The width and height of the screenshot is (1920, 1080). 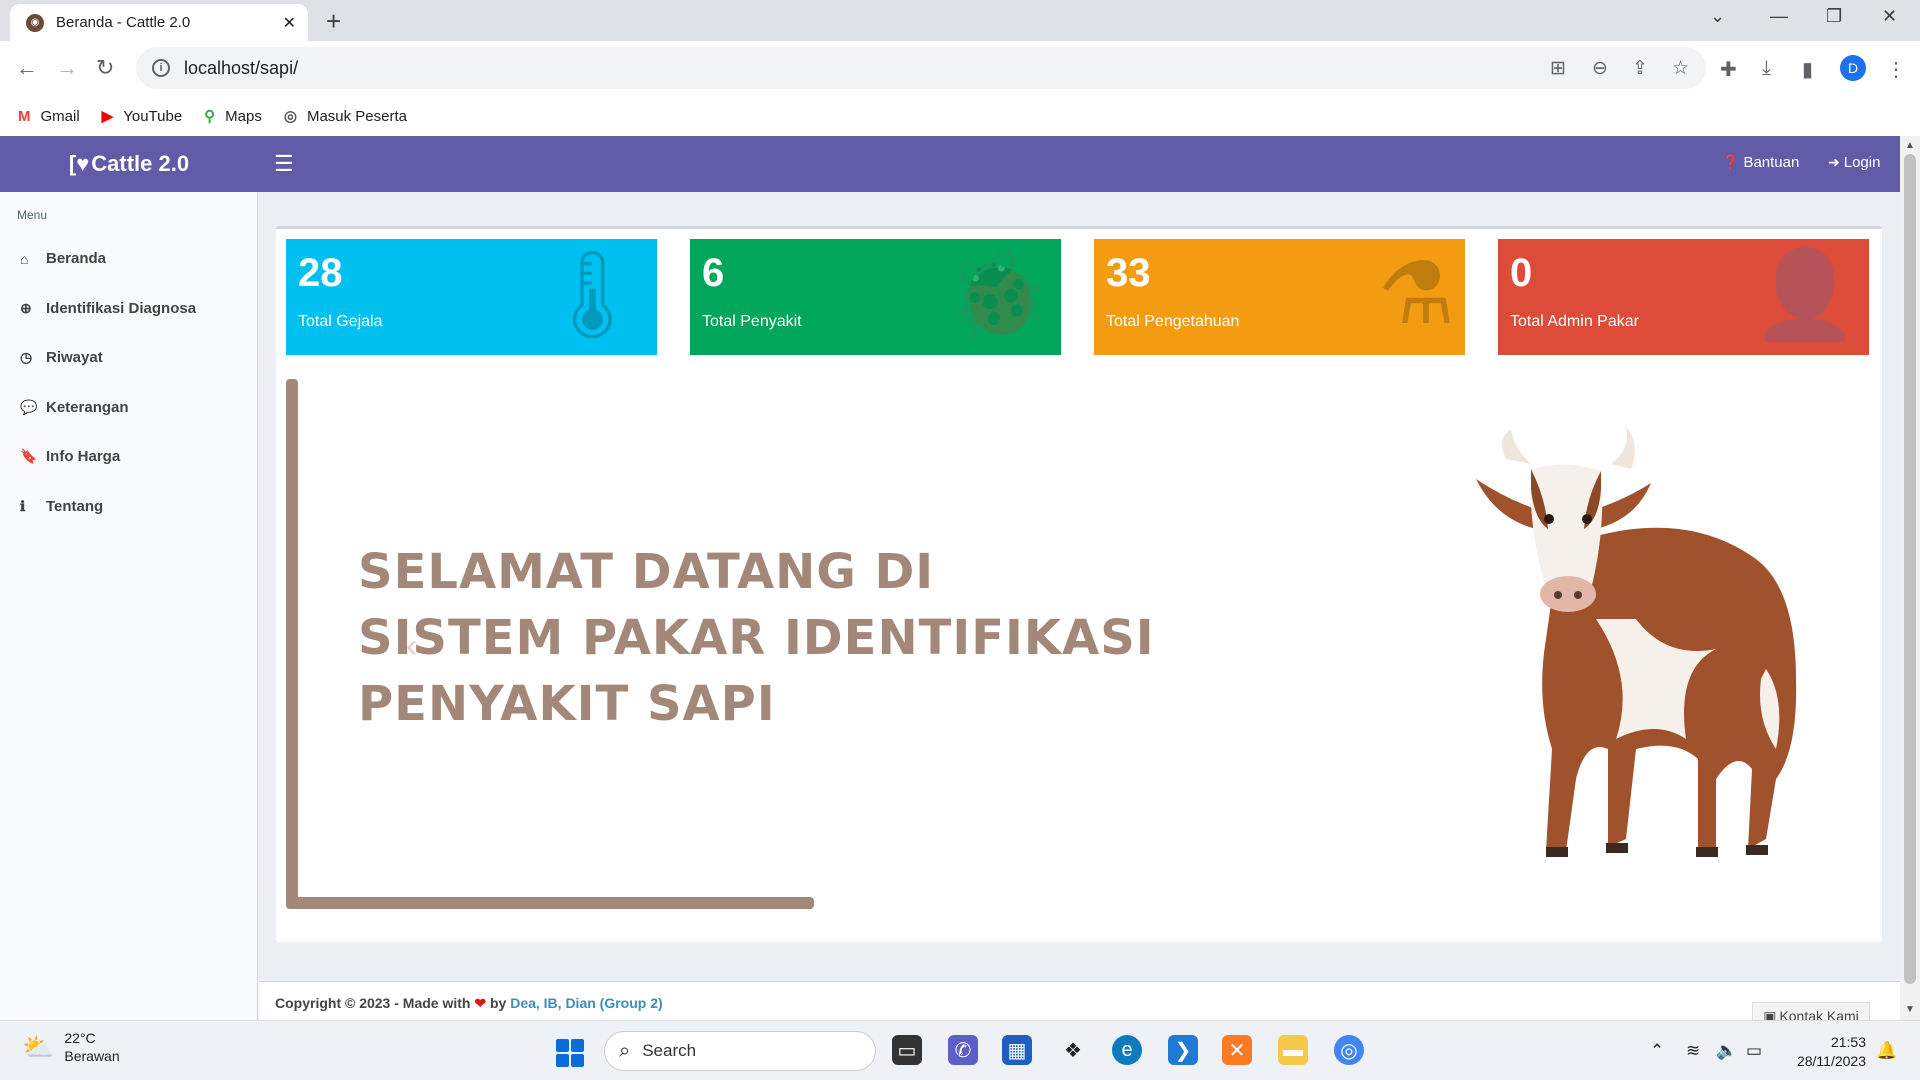 I want to click on sidebar-item-beranda: ⌂ Beranda, so click(x=128, y=259).